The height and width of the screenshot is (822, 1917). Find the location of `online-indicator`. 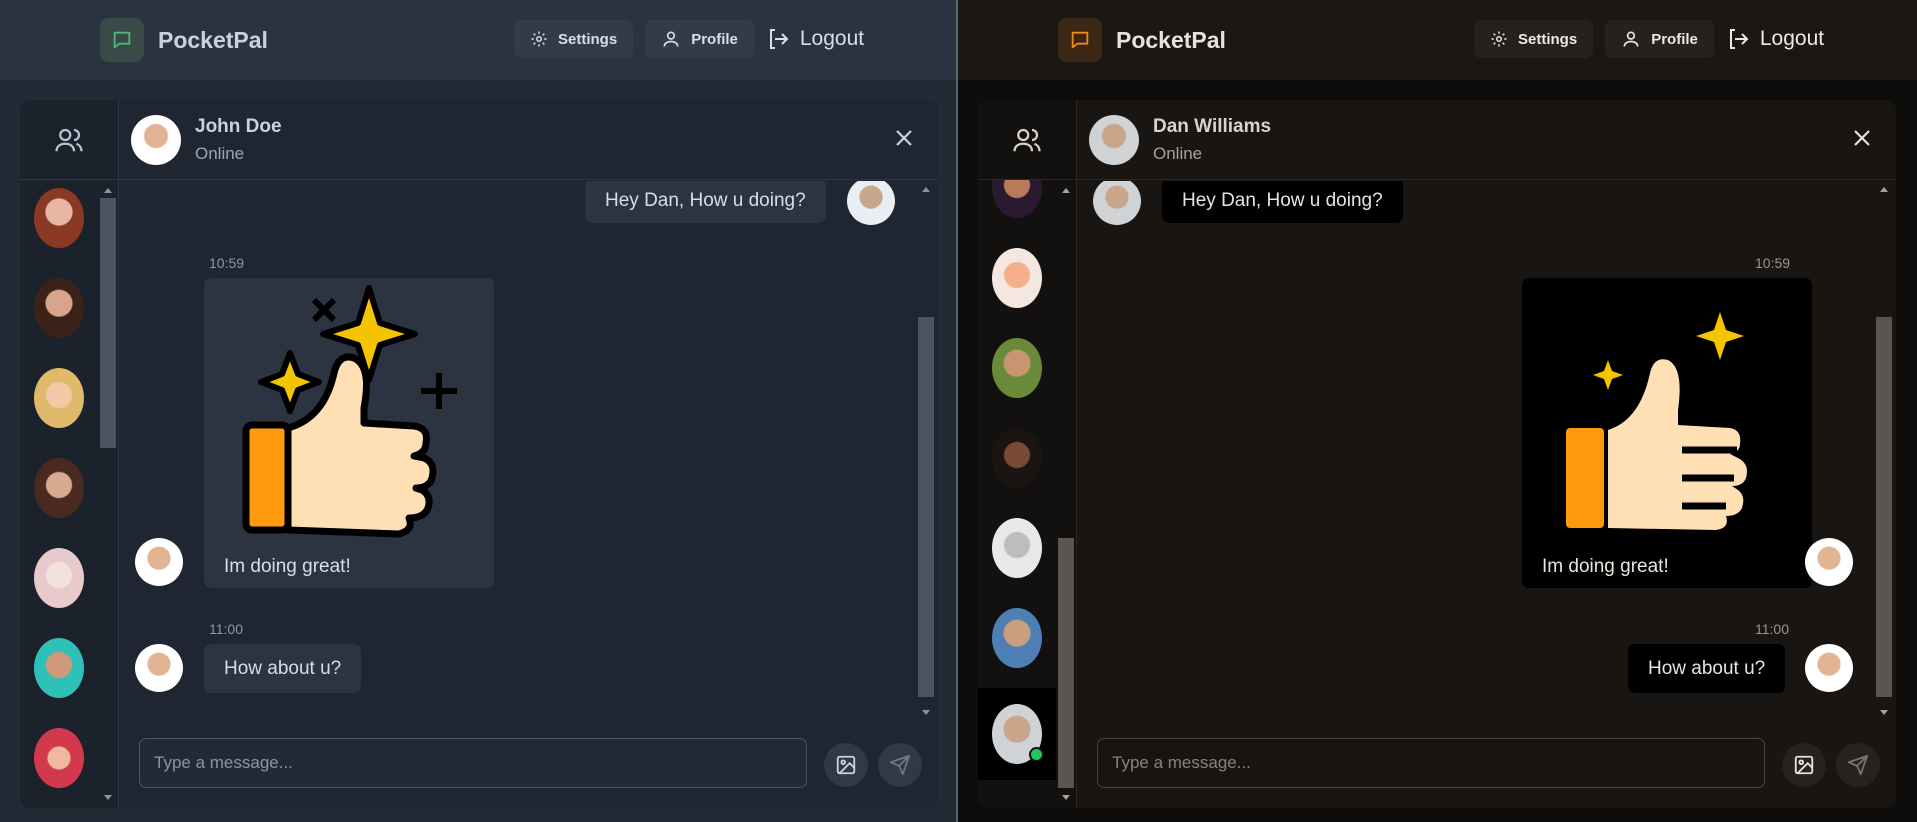

online-indicator is located at coordinates (1036, 754).